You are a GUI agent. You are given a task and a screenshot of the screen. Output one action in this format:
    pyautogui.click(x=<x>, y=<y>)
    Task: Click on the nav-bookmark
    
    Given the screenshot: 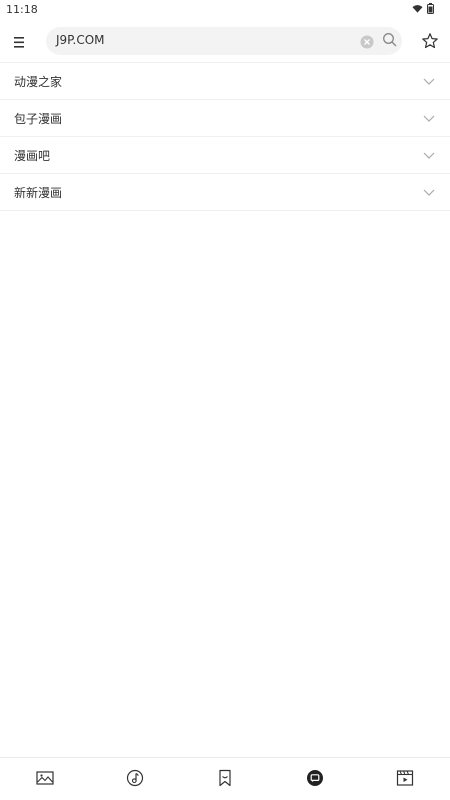 What is the action you would take?
    pyautogui.click(x=225, y=778)
    